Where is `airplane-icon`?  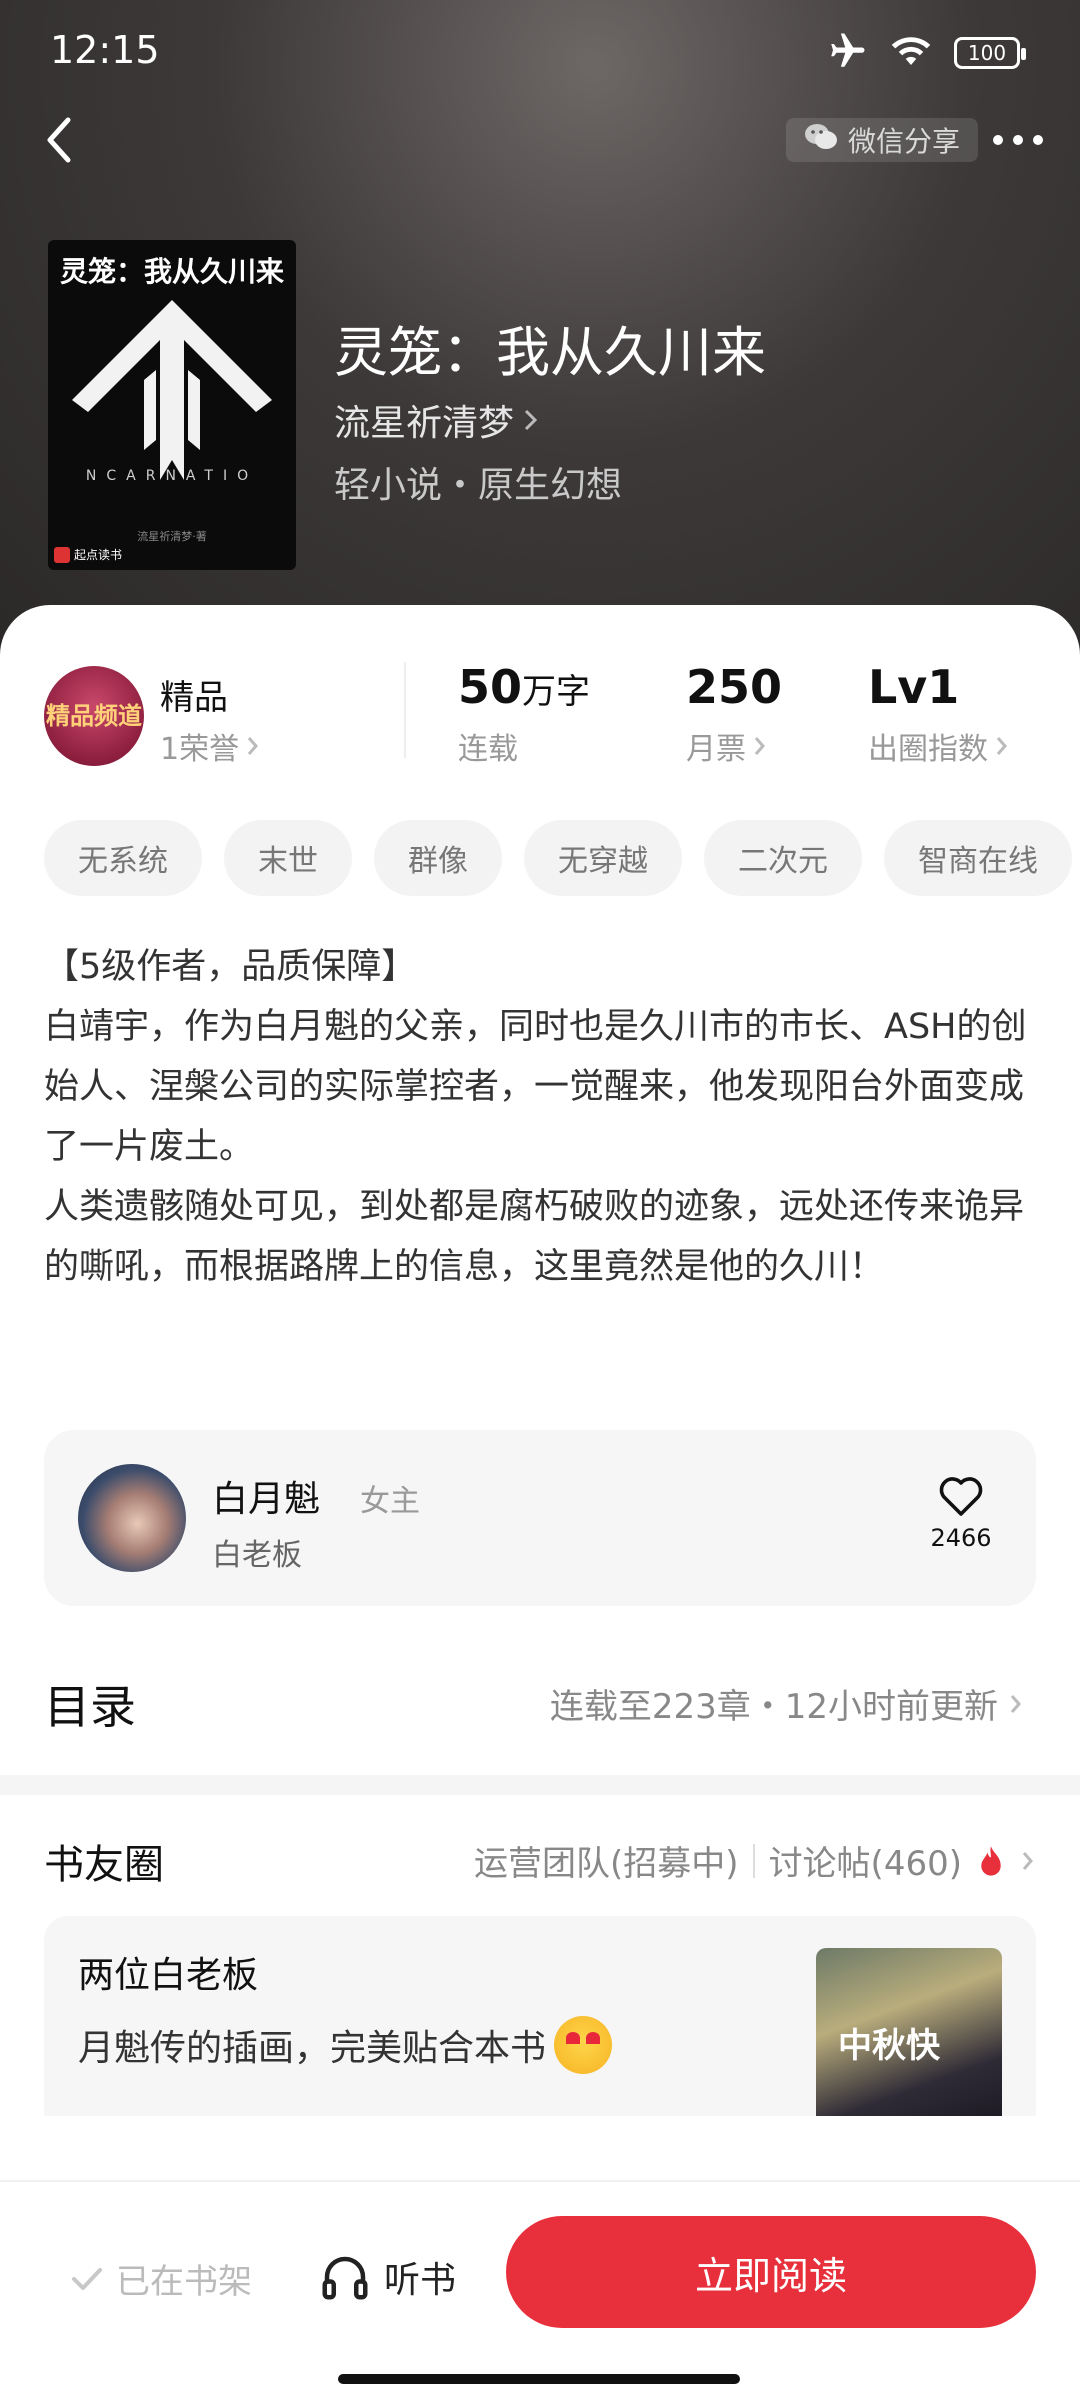 airplane-icon is located at coordinates (847, 53).